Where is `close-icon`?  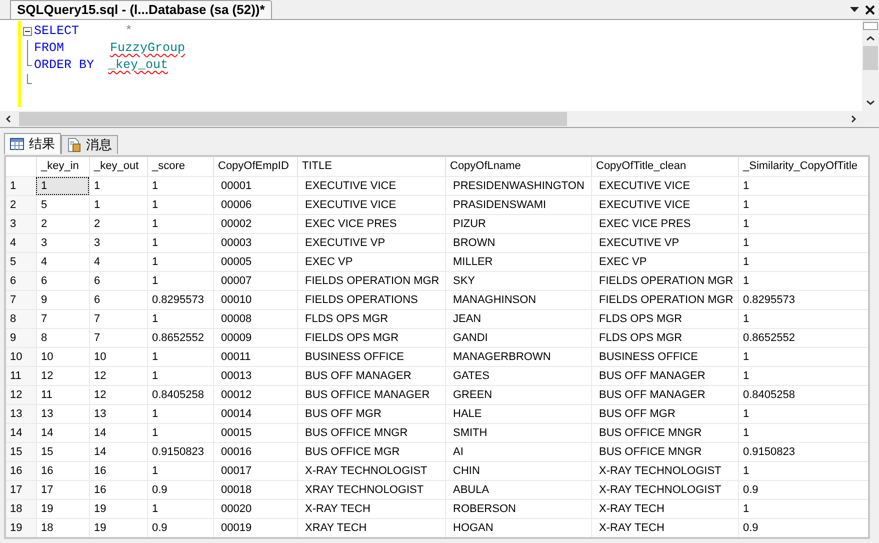 close-icon is located at coordinates (870, 10).